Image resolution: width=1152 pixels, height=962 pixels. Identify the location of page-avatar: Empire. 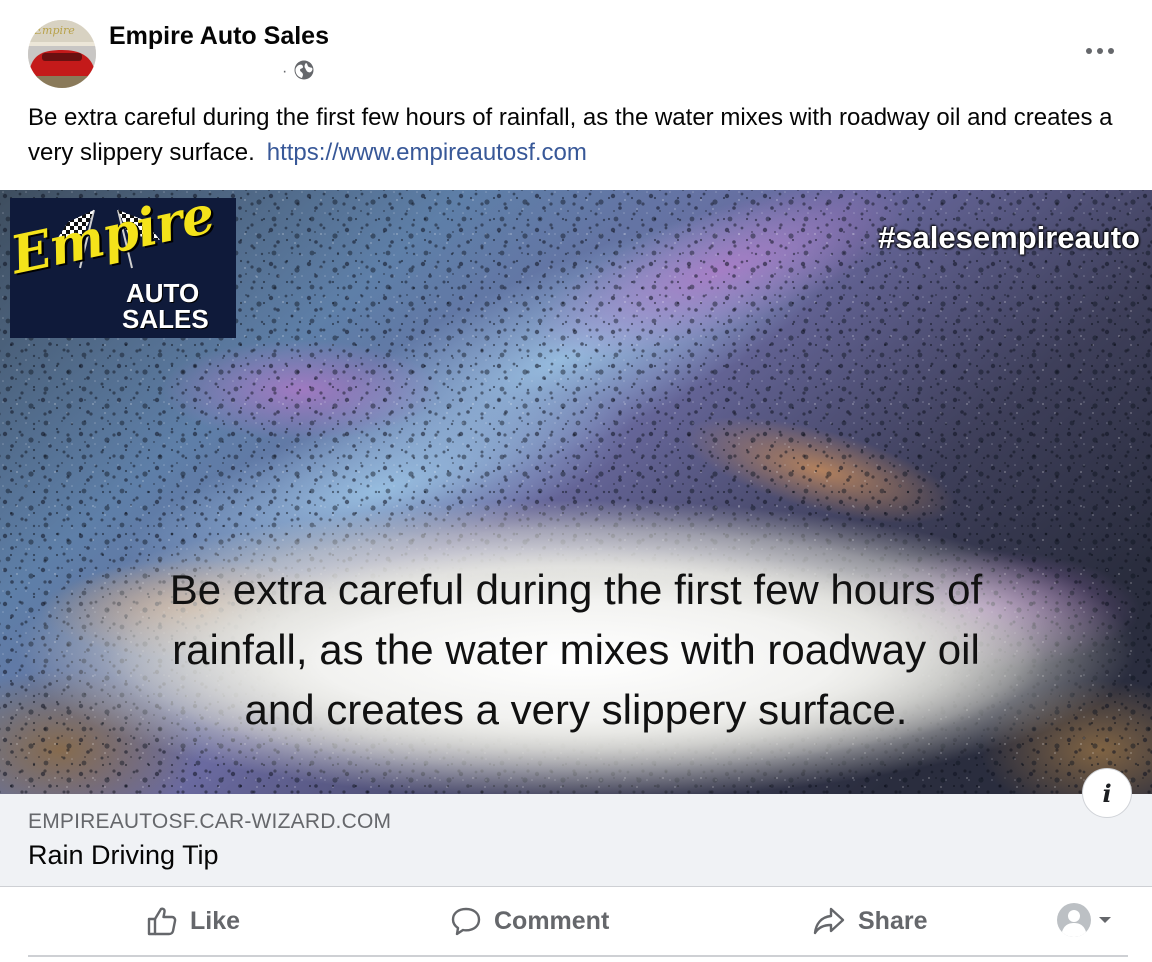
(62, 54).